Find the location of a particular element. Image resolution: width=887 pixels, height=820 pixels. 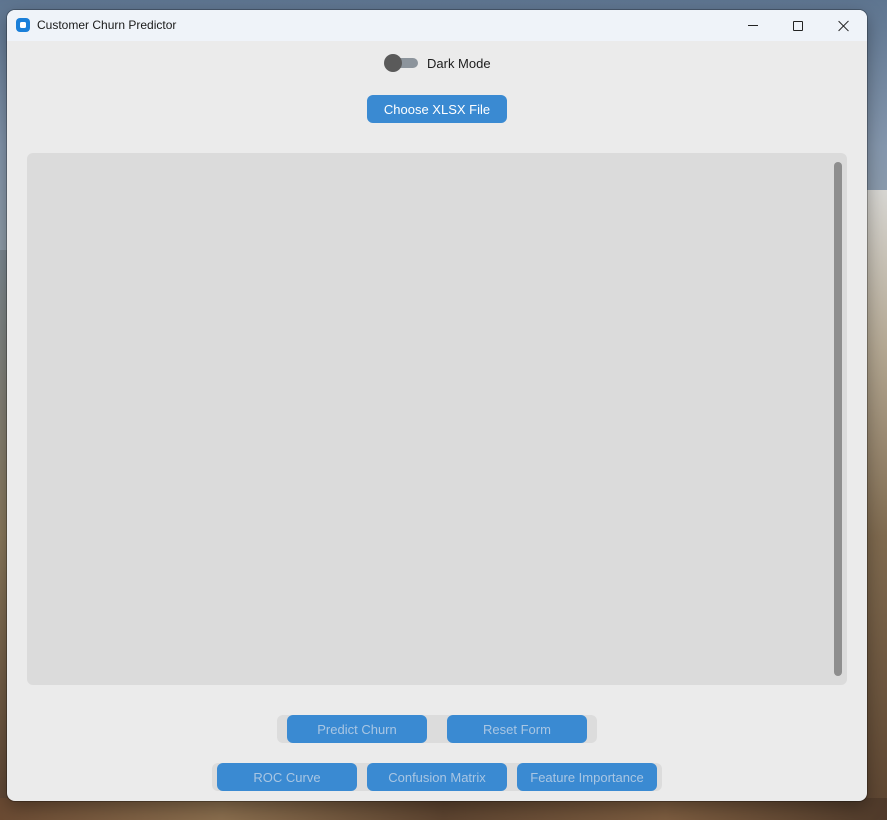

maximize-icon is located at coordinates (798, 25).